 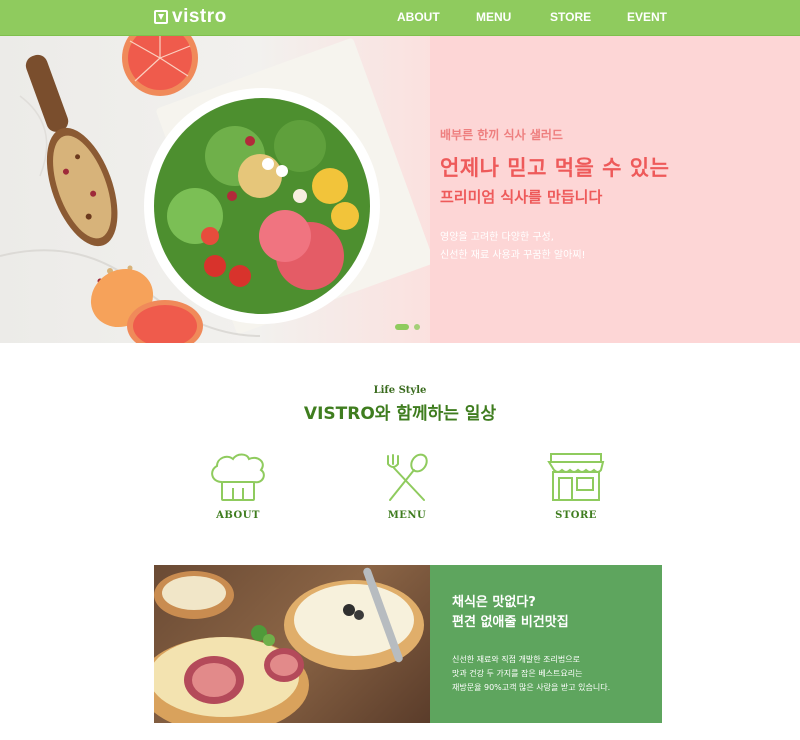 I want to click on vegan-toast-illustration, so click(x=289, y=645).